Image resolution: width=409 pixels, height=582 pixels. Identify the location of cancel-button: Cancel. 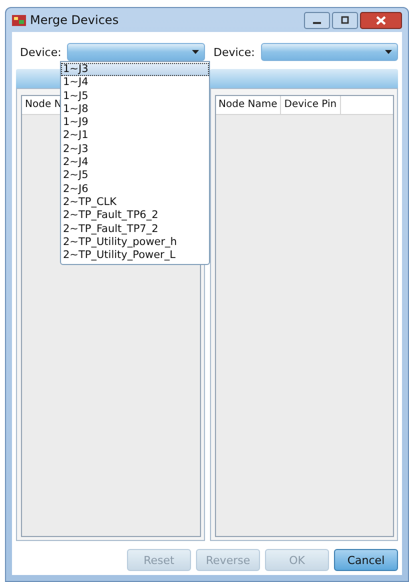
(366, 560).